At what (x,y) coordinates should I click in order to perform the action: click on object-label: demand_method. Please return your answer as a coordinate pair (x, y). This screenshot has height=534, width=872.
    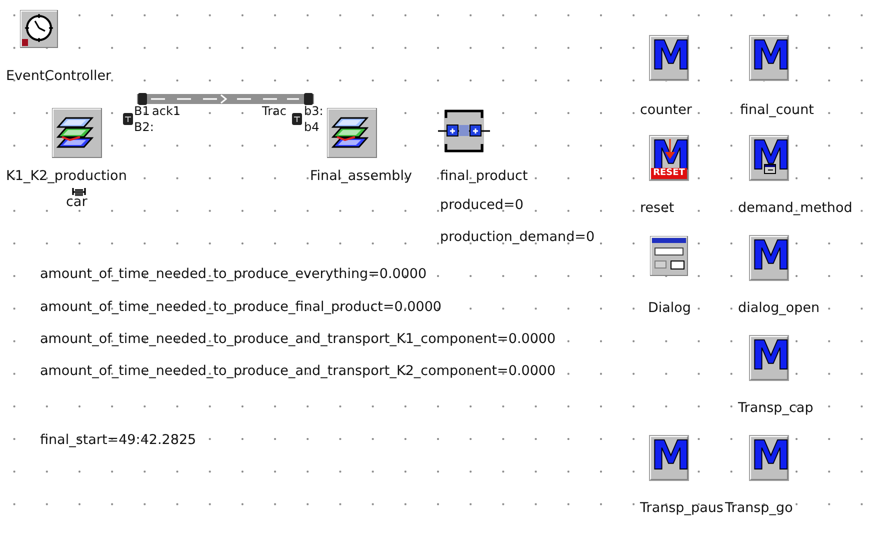
    Looking at the image, I should click on (795, 208).